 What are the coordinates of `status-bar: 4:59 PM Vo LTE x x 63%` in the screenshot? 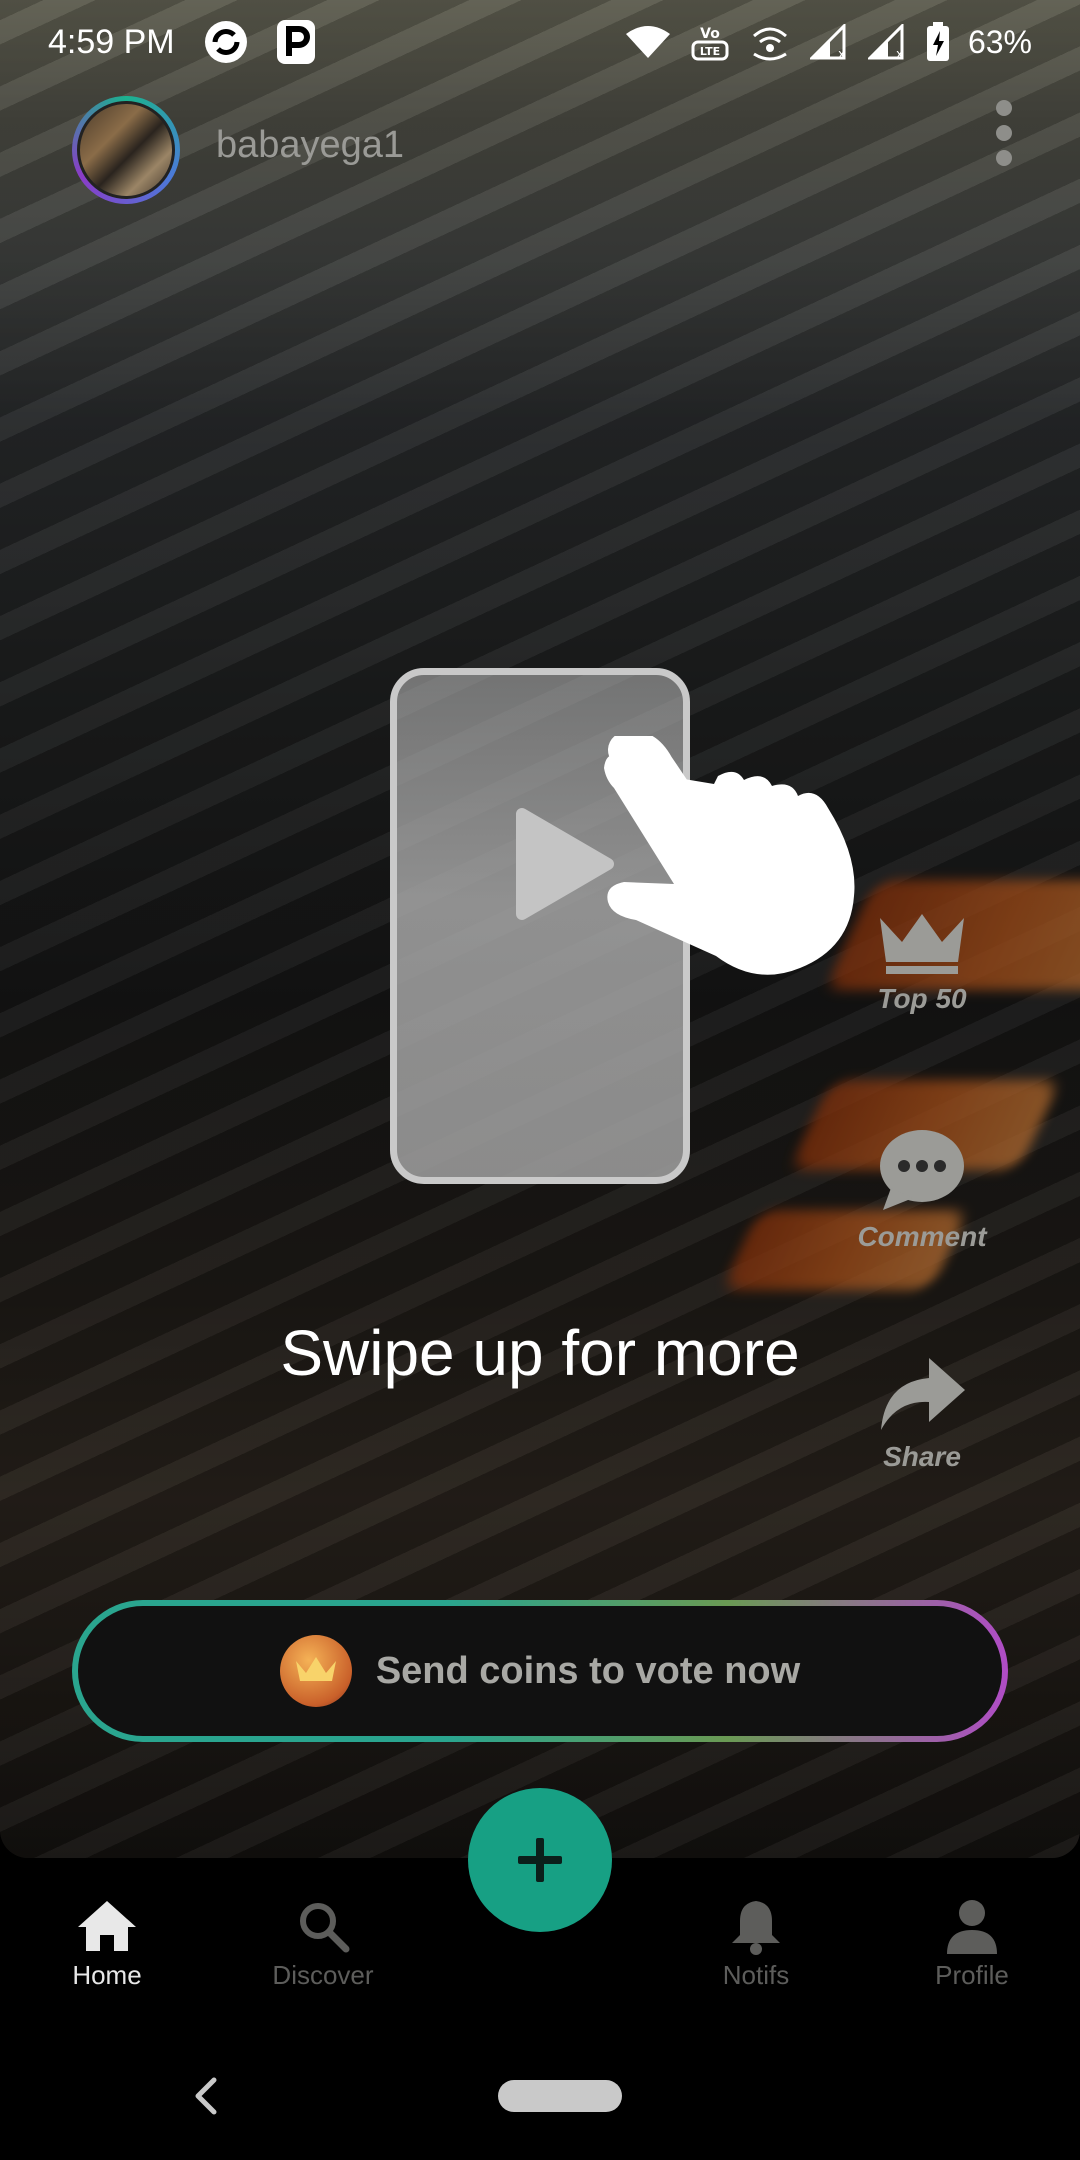 It's located at (540, 42).